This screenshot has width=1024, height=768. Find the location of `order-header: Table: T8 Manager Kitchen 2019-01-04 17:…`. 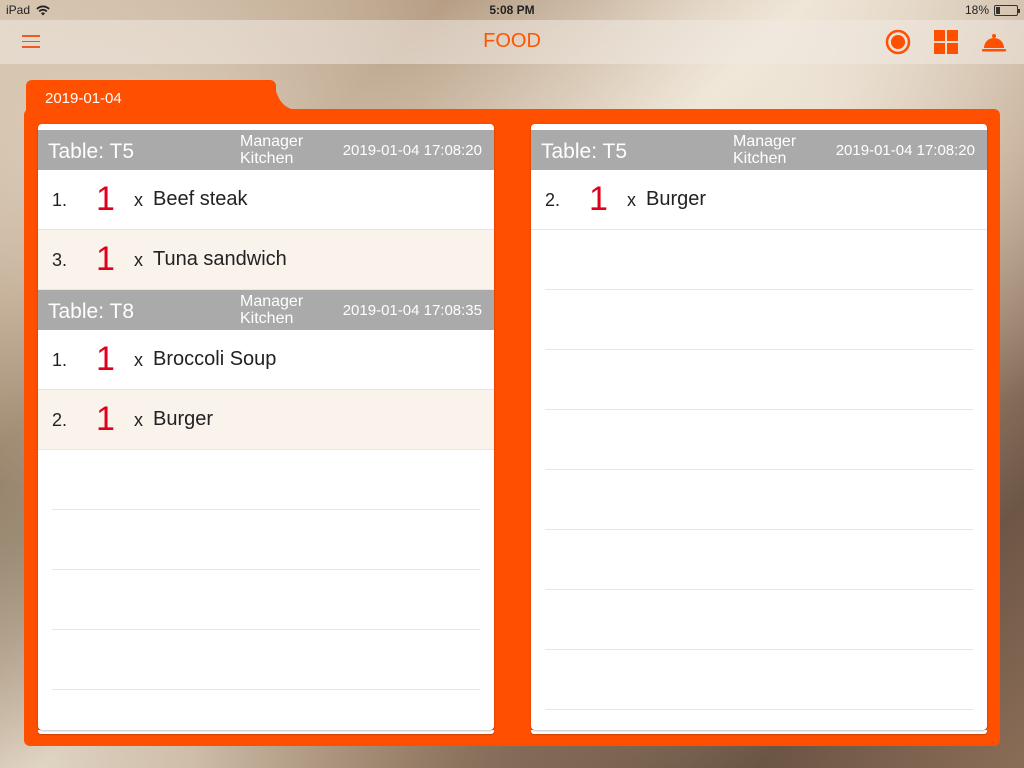

order-header: Table: T8 Manager Kitchen 2019-01-04 17:… is located at coordinates (266, 310).